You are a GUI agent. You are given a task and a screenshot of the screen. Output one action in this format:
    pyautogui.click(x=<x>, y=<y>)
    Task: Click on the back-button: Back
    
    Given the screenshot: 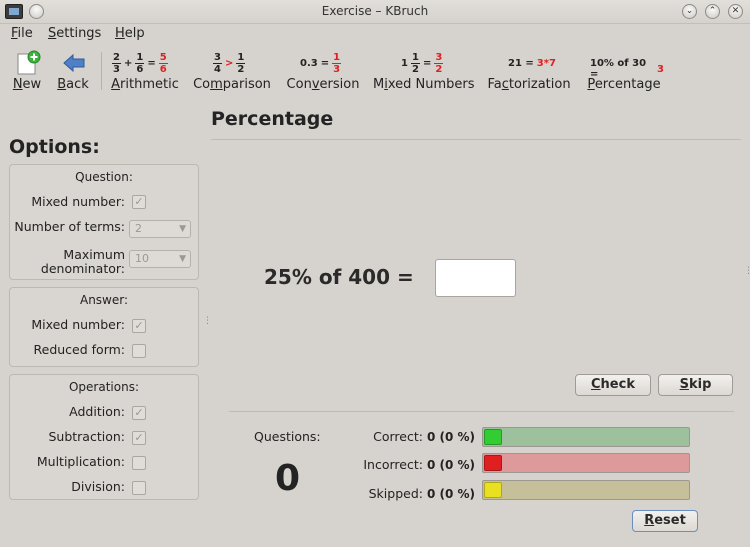 What is the action you would take?
    pyautogui.click(x=73, y=73)
    